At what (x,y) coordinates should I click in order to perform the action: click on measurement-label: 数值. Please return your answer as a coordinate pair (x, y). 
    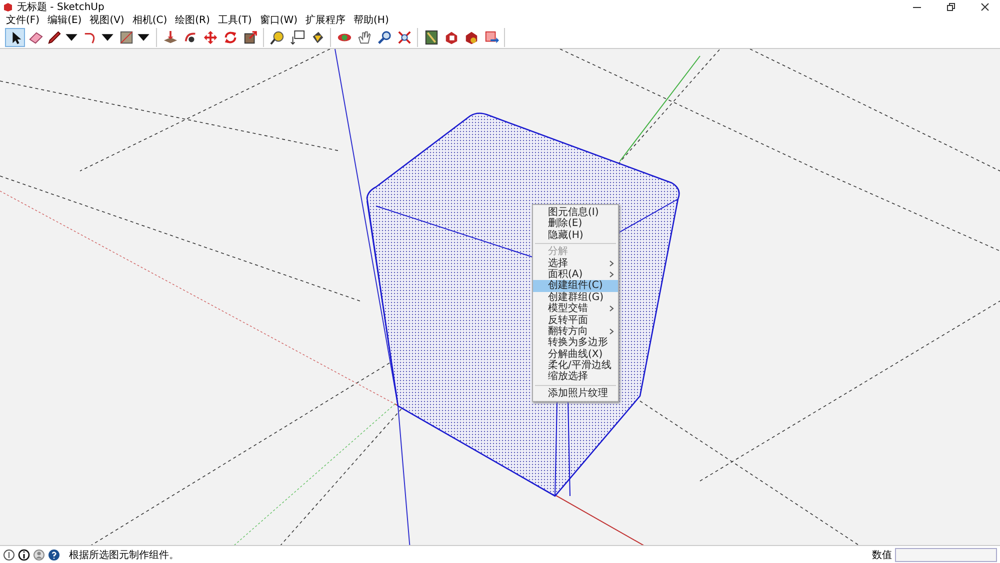
    Looking at the image, I should click on (882, 555).